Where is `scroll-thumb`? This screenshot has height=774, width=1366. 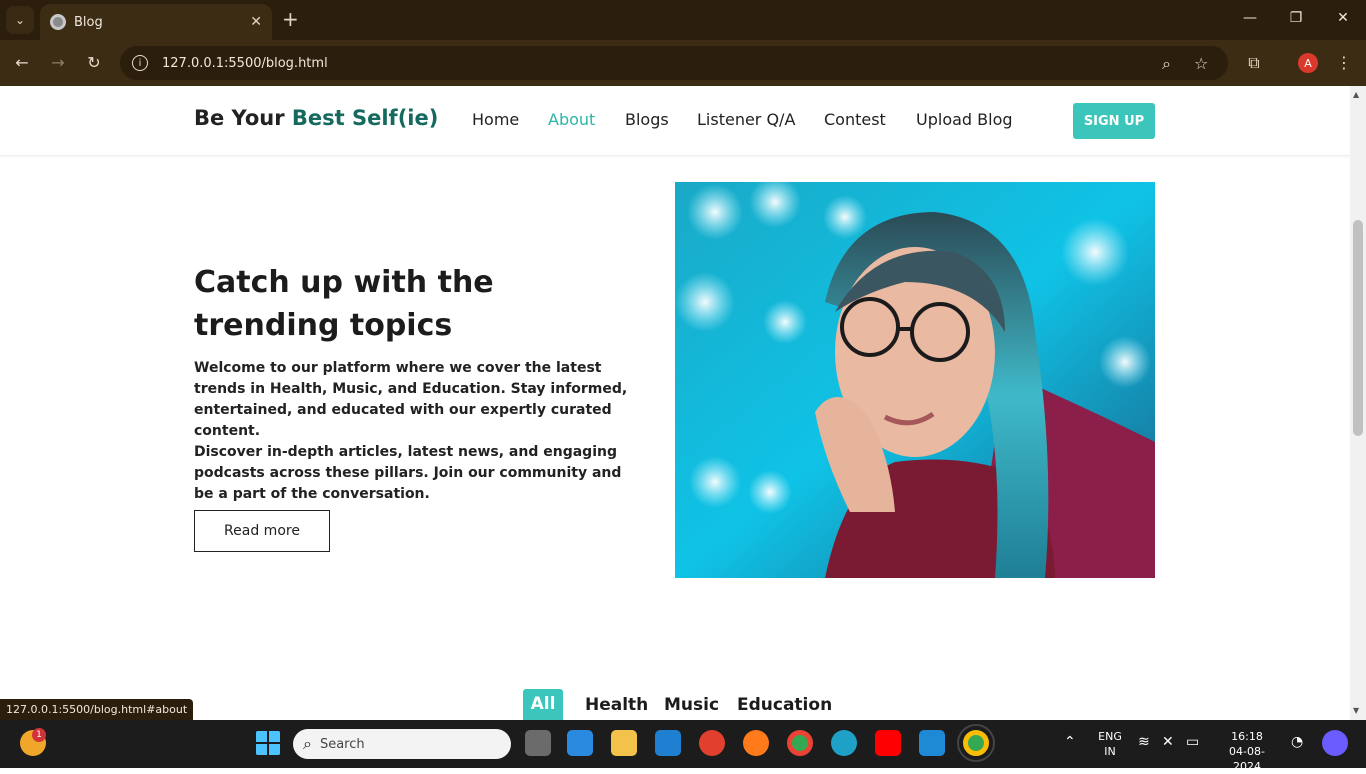 scroll-thumb is located at coordinates (1358, 328).